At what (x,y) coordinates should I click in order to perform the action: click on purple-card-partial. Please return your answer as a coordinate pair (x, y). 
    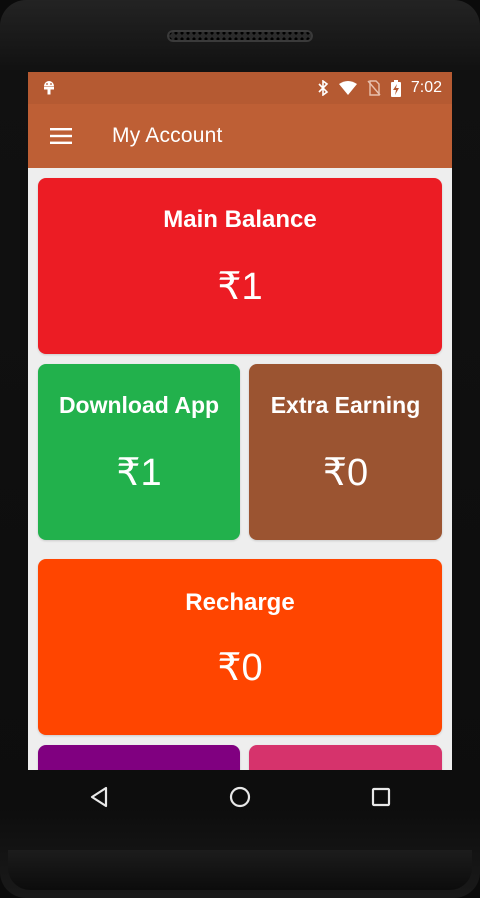
    Looking at the image, I should click on (139, 757).